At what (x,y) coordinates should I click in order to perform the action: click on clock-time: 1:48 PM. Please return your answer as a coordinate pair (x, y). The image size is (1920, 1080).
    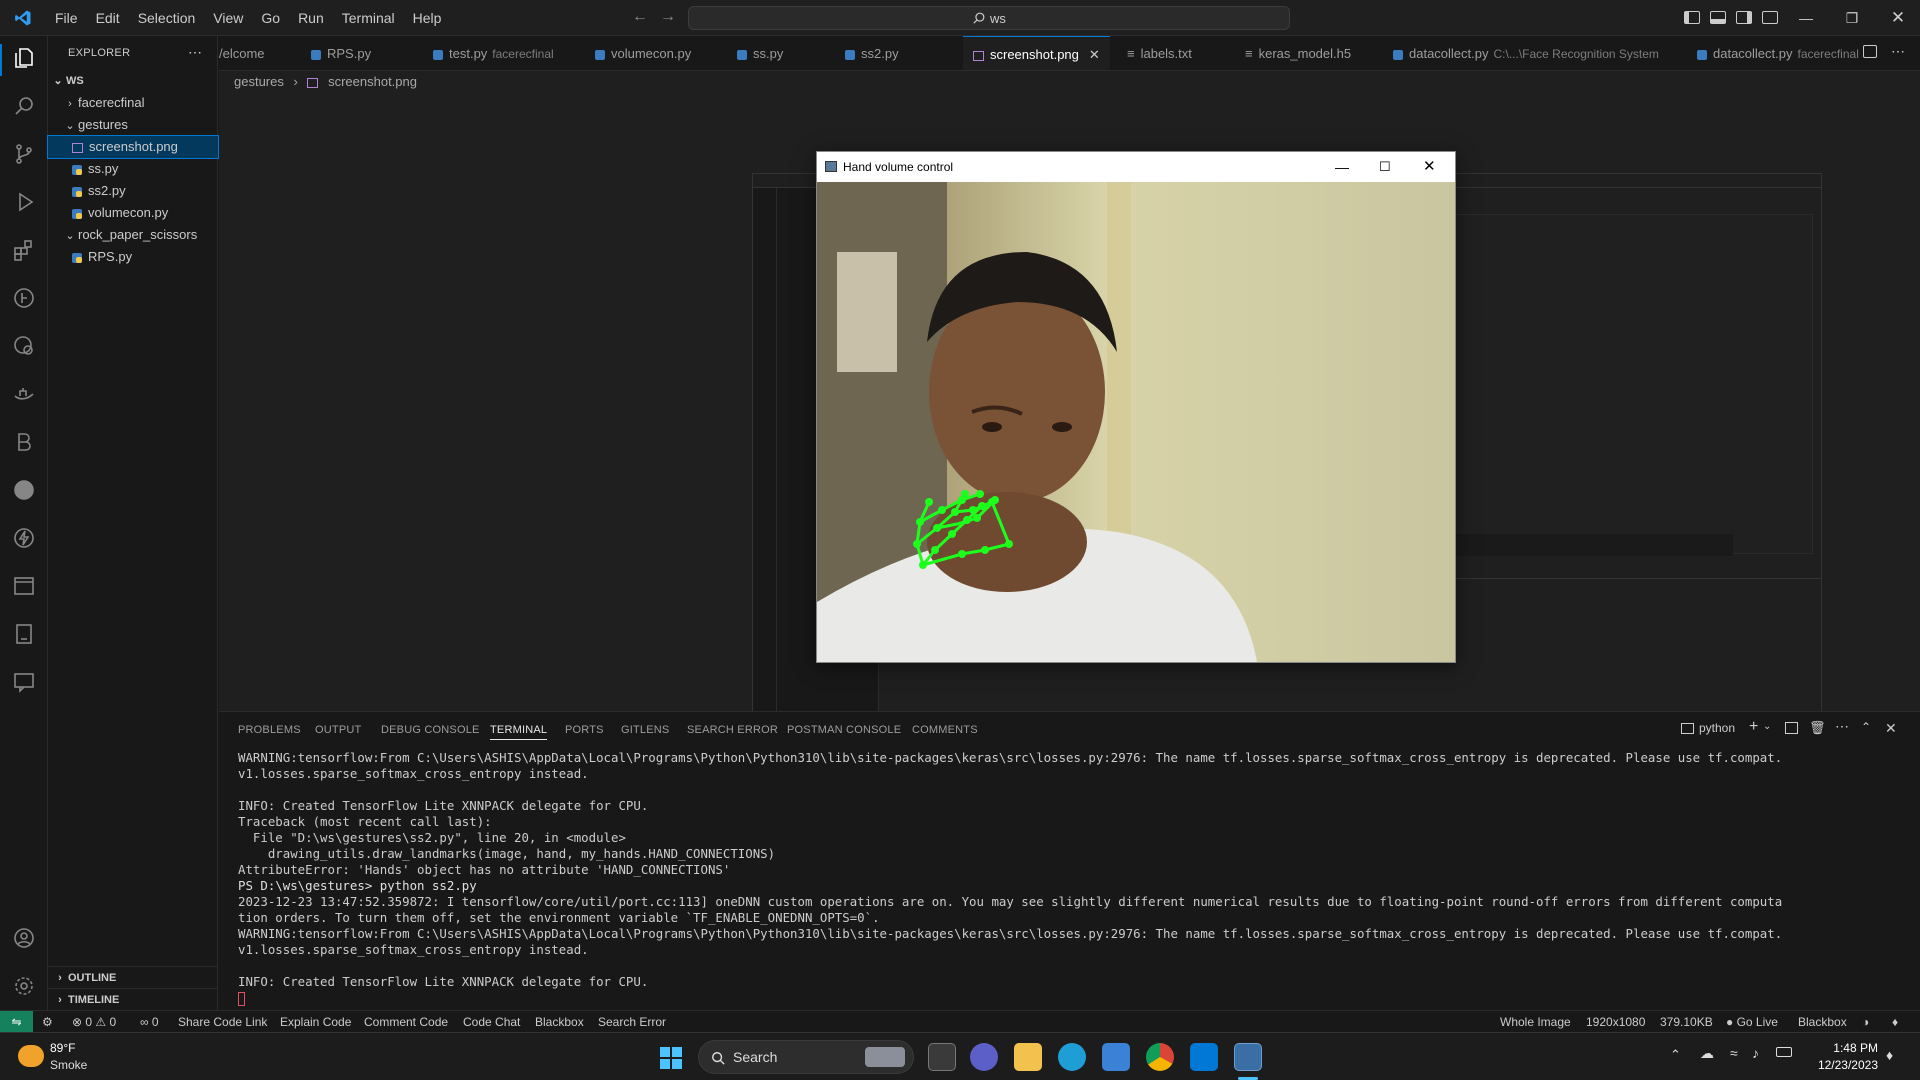
    Looking at the image, I should click on (1848, 1048).